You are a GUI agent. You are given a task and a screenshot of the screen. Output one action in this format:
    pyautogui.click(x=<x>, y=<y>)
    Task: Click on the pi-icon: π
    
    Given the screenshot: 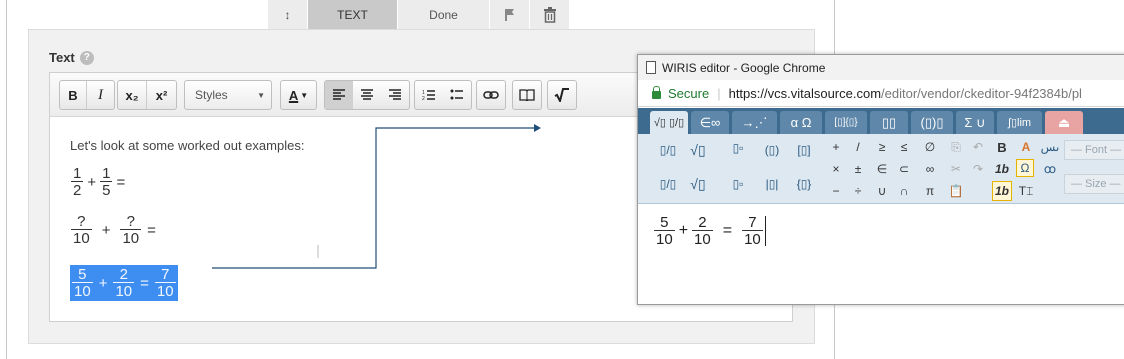 What is the action you would take?
    pyautogui.click(x=930, y=191)
    